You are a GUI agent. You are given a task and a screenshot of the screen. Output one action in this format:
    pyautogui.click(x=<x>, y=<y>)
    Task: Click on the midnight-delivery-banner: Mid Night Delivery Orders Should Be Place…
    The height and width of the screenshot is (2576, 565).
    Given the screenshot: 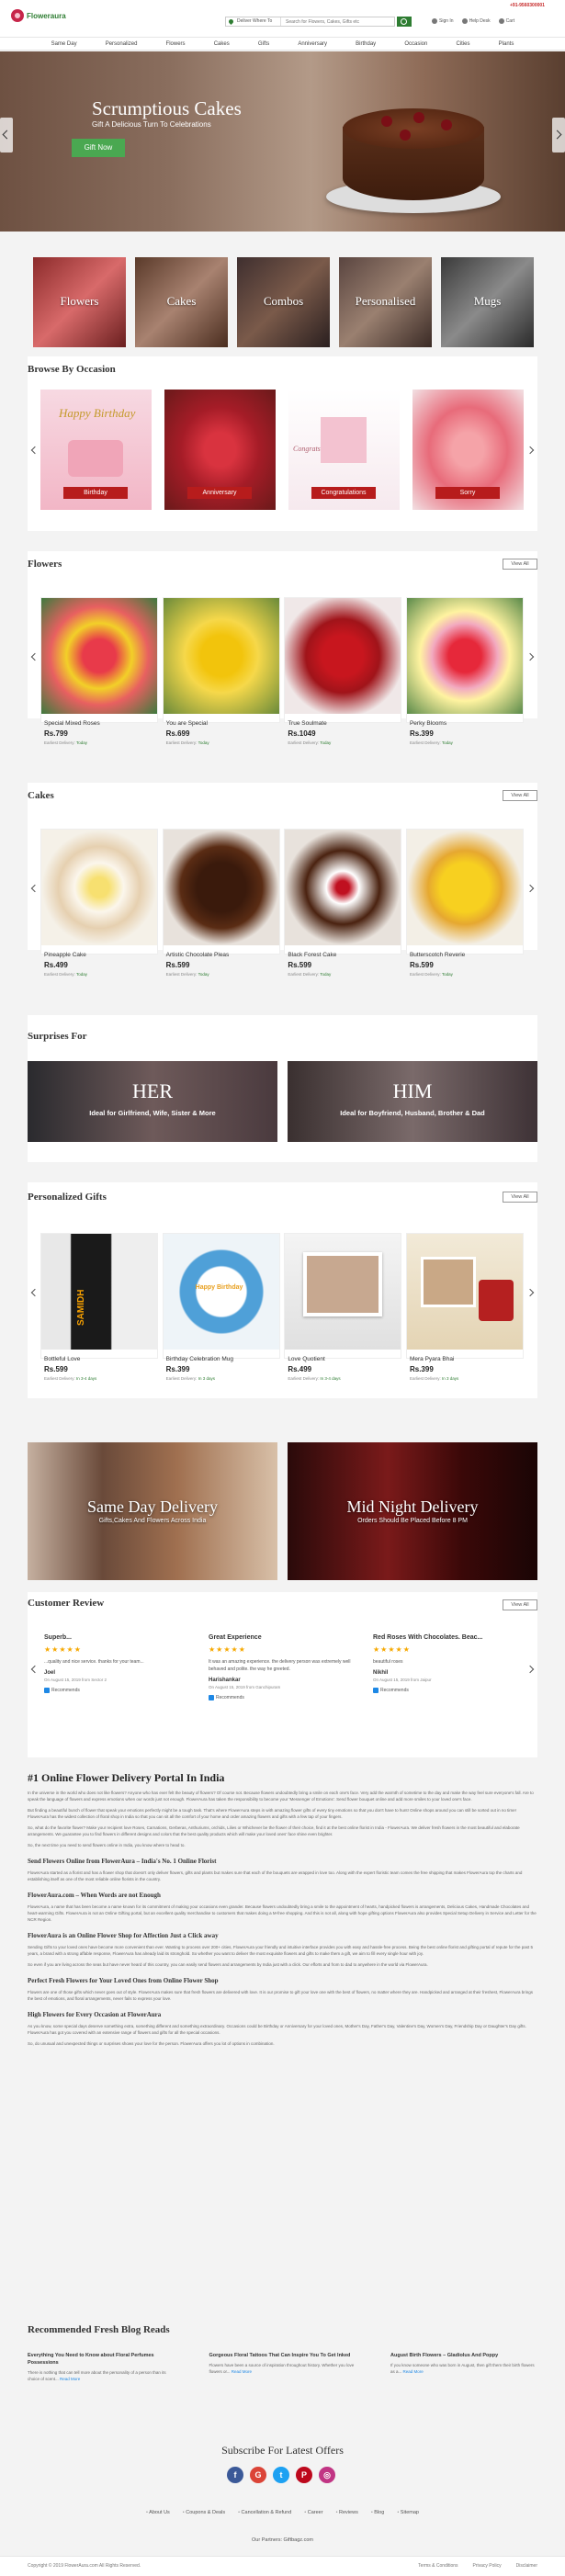 What is the action you would take?
    pyautogui.click(x=412, y=1511)
    